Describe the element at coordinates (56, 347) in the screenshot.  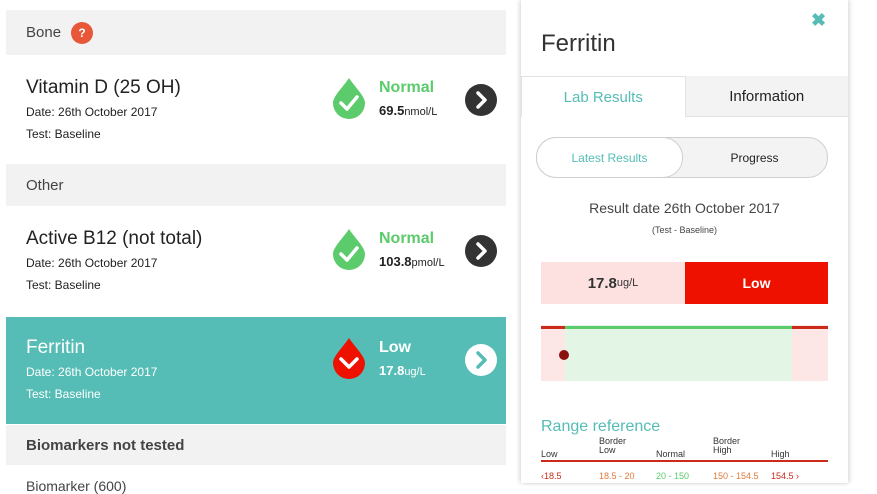
I see `biomarker-name: Ferritin` at that location.